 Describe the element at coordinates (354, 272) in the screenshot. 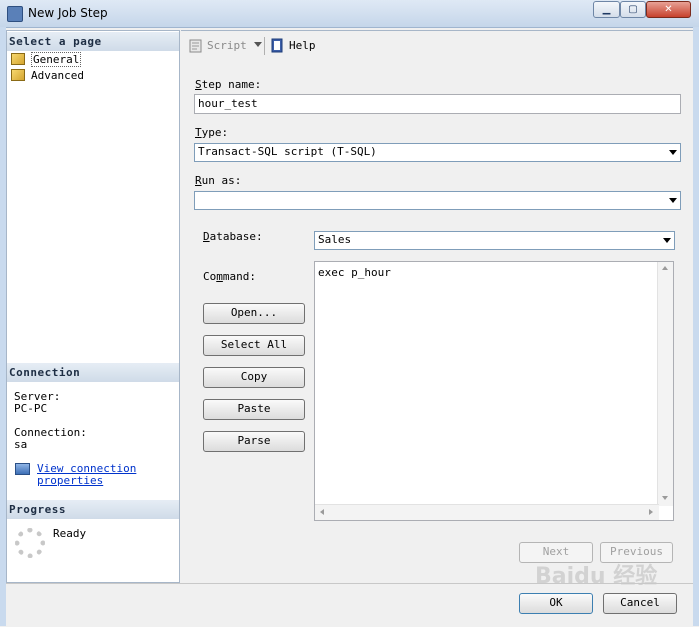

I see `command-text: exec p_hour` at that location.